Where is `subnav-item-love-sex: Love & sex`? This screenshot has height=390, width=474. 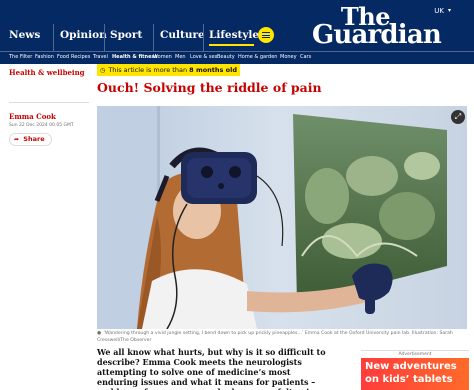
subnav-item-love-sex: Love & sex is located at coordinates (203, 57).